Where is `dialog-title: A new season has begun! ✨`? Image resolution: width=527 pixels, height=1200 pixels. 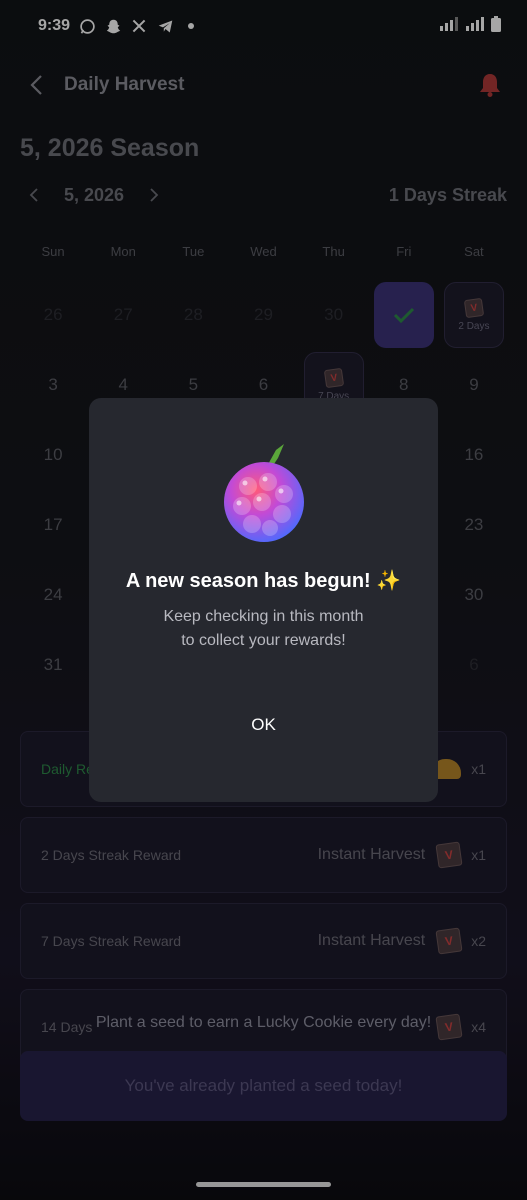 dialog-title: A new season has begun! ✨ is located at coordinates (263, 581).